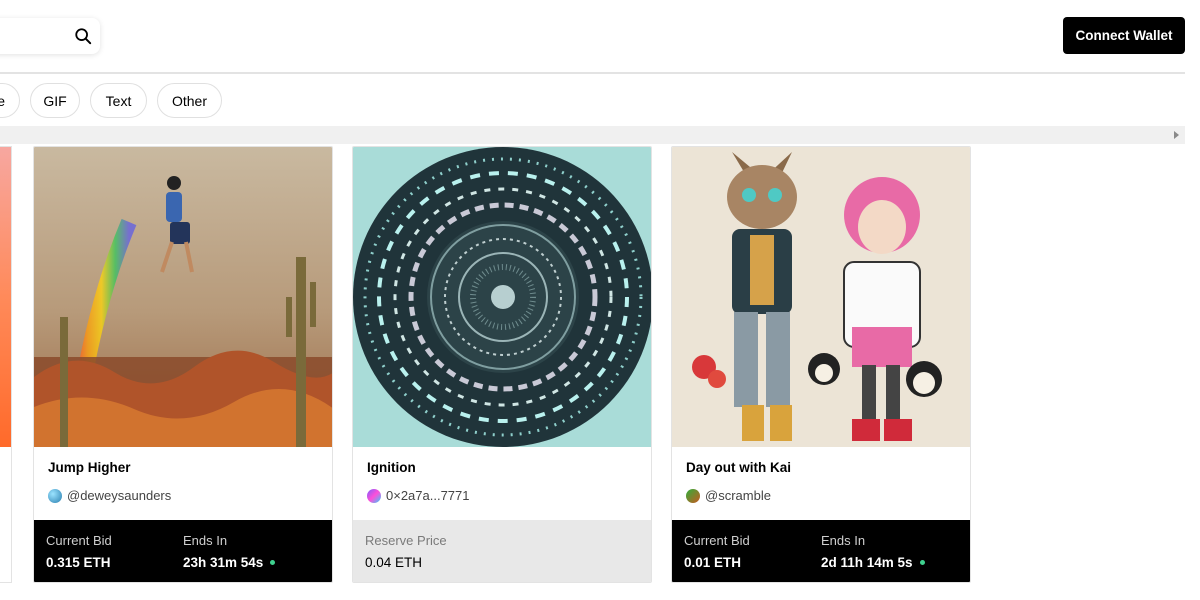 Image resolution: width=1200 pixels, height=600 pixels. Describe the element at coordinates (89, 467) in the screenshot. I see `card-title: Jump Higher` at that location.